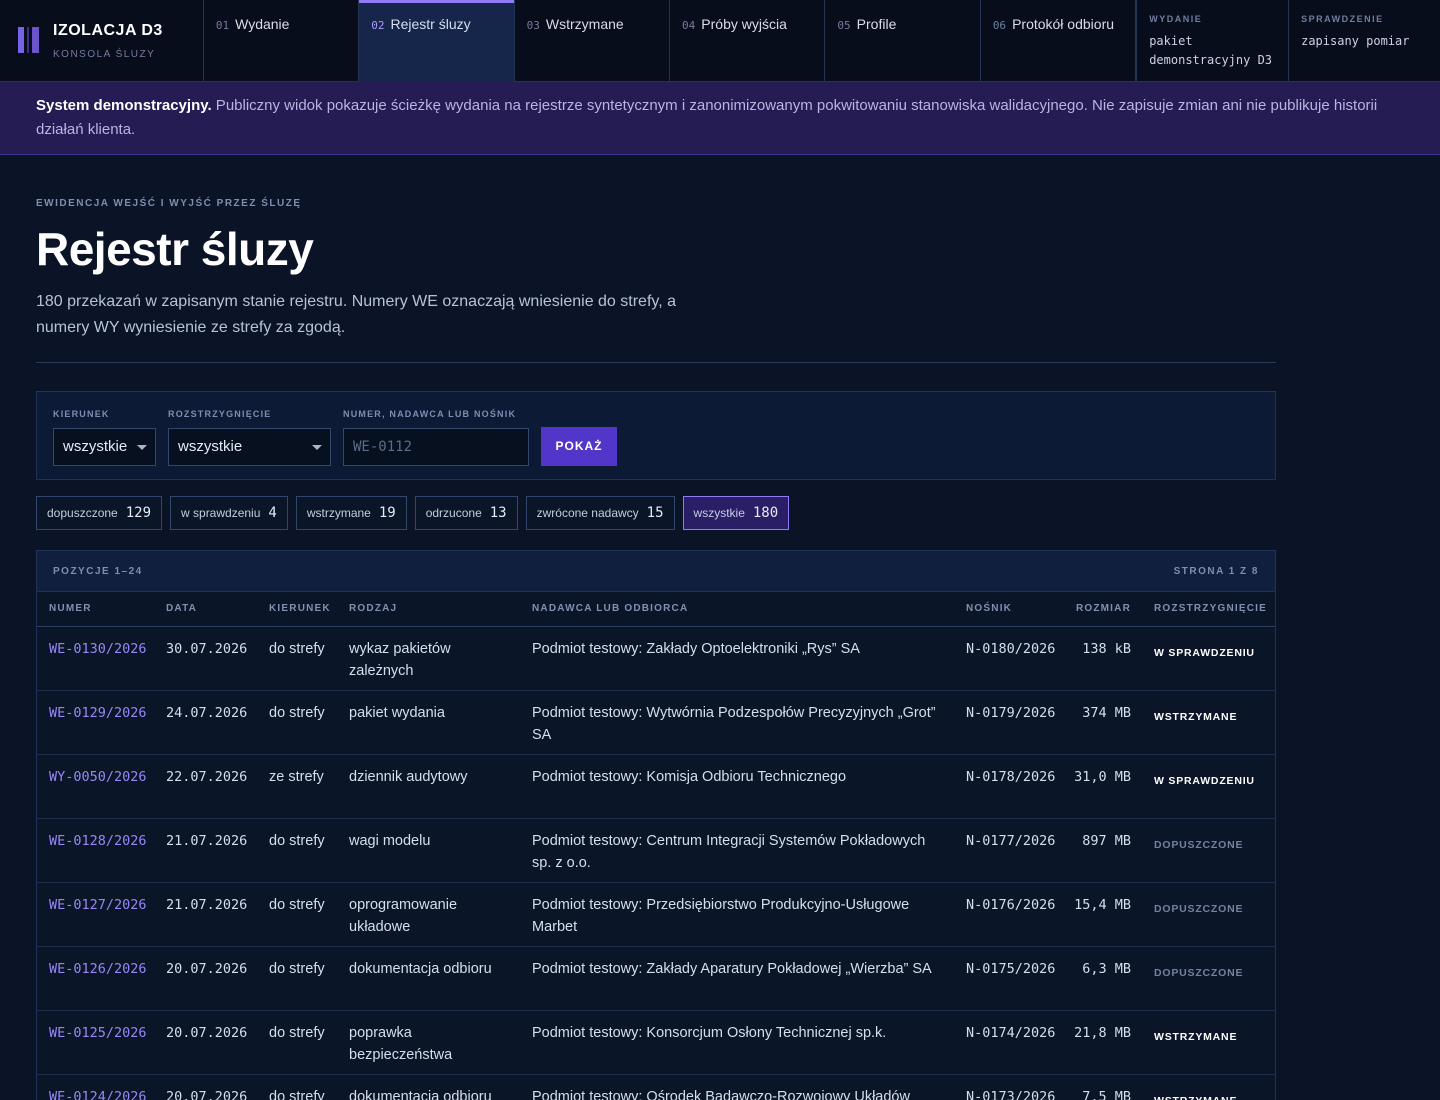 The image size is (1440, 1100). Describe the element at coordinates (408, 777) in the screenshot. I see `transfer-type: dziennik audytowy` at that location.